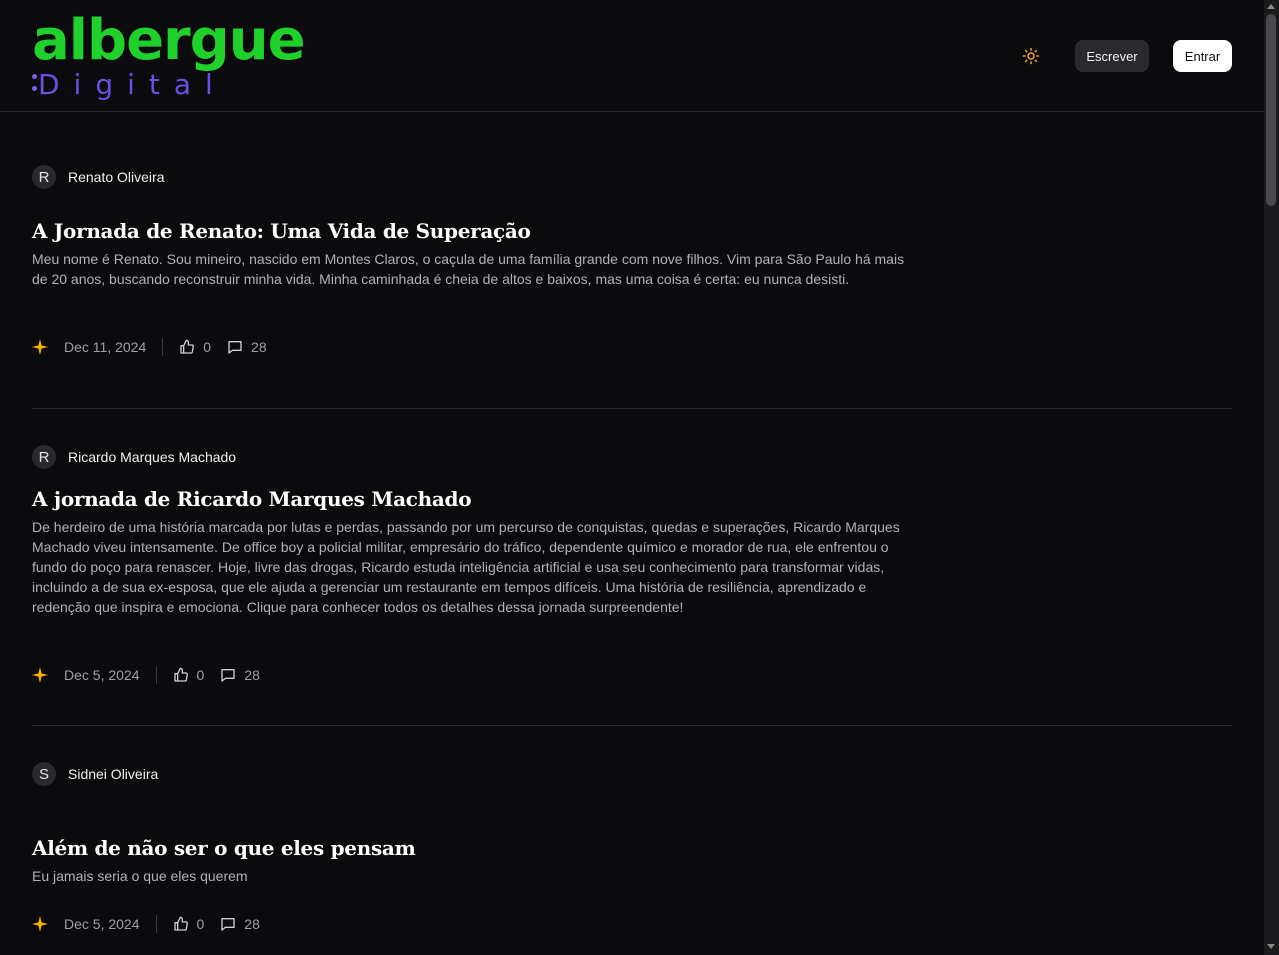 The image size is (1279, 955). What do you see at coordinates (224, 848) in the screenshot?
I see `post-title: Além de não ser o que eles pensam` at bounding box center [224, 848].